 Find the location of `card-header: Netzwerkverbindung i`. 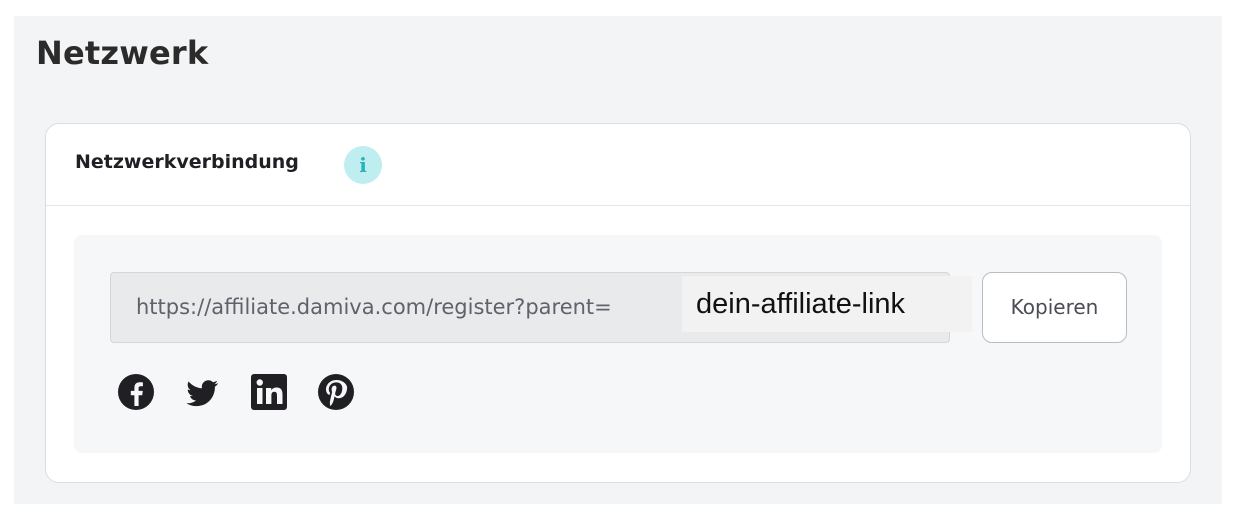

card-header: Netzwerkverbindung i is located at coordinates (618, 165).